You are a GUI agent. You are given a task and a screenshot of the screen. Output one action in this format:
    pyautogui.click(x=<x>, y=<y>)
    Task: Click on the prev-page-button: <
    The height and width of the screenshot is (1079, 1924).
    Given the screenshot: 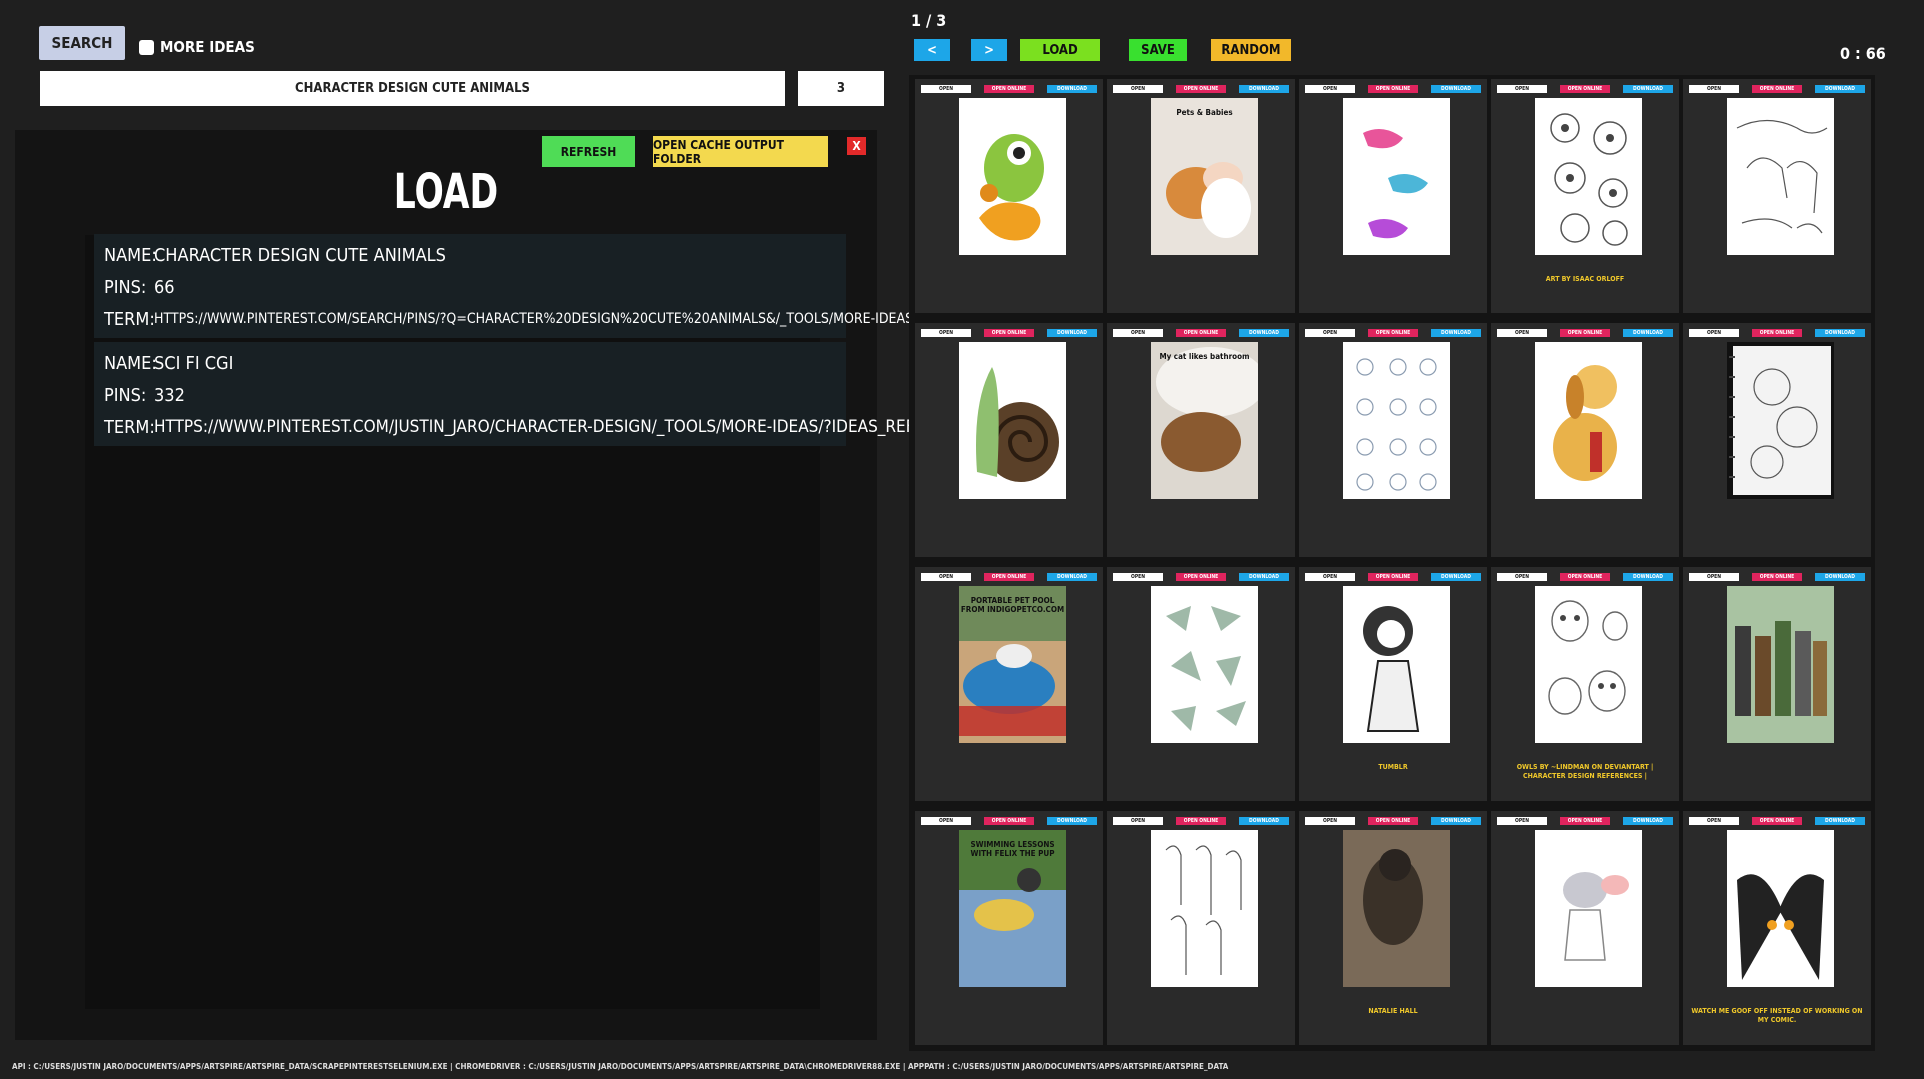 What is the action you would take?
    pyautogui.click(x=932, y=50)
    